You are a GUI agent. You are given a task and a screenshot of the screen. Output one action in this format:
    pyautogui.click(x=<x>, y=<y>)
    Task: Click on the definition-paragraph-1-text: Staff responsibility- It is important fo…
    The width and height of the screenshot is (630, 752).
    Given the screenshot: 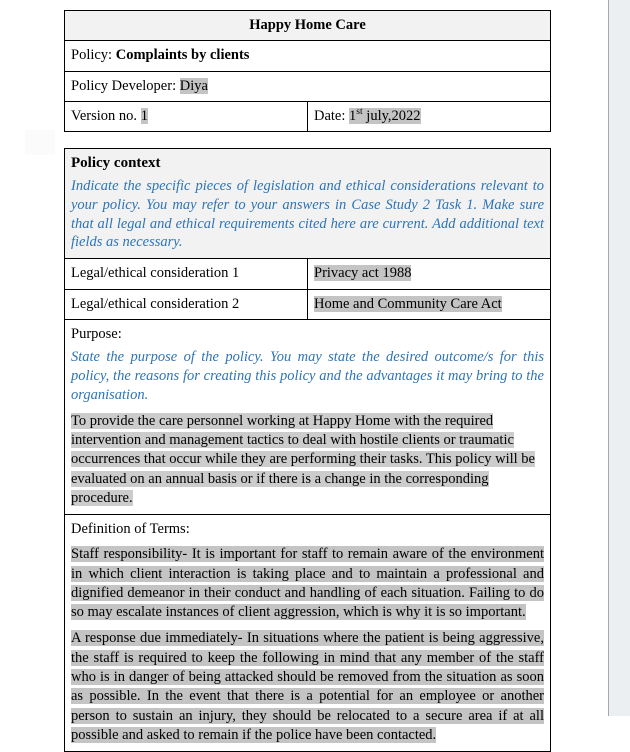 What is the action you would take?
    pyautogui.click(x=307, y=583)
    